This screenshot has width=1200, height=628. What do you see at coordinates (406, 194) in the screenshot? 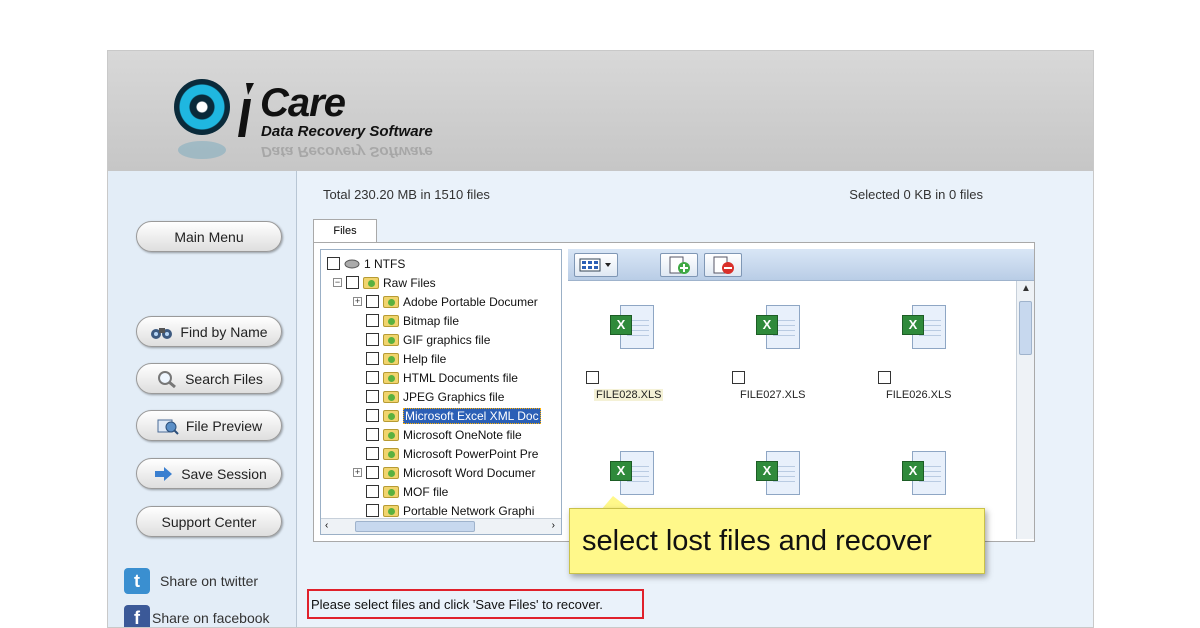
I see `total-summary: Total 230.20 MB in 1510 files` at bounding box center [406, 194].